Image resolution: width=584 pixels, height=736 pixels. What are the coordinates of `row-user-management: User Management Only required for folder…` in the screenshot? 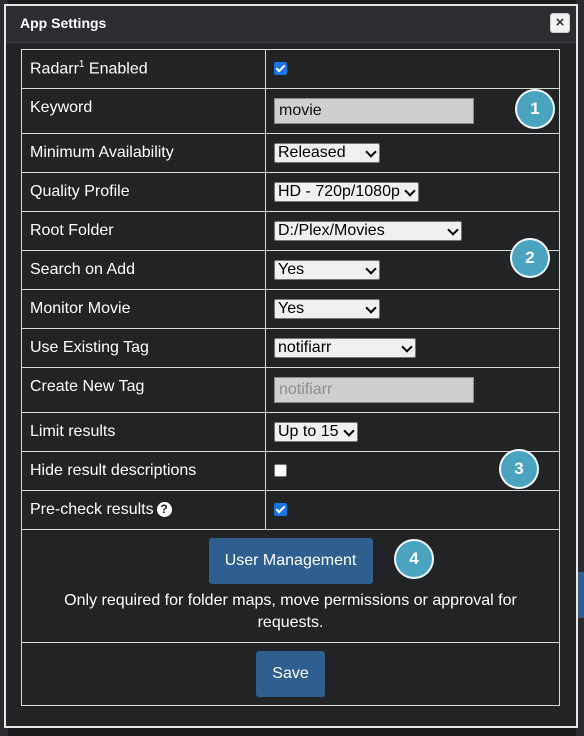 It's located at (290, 586).